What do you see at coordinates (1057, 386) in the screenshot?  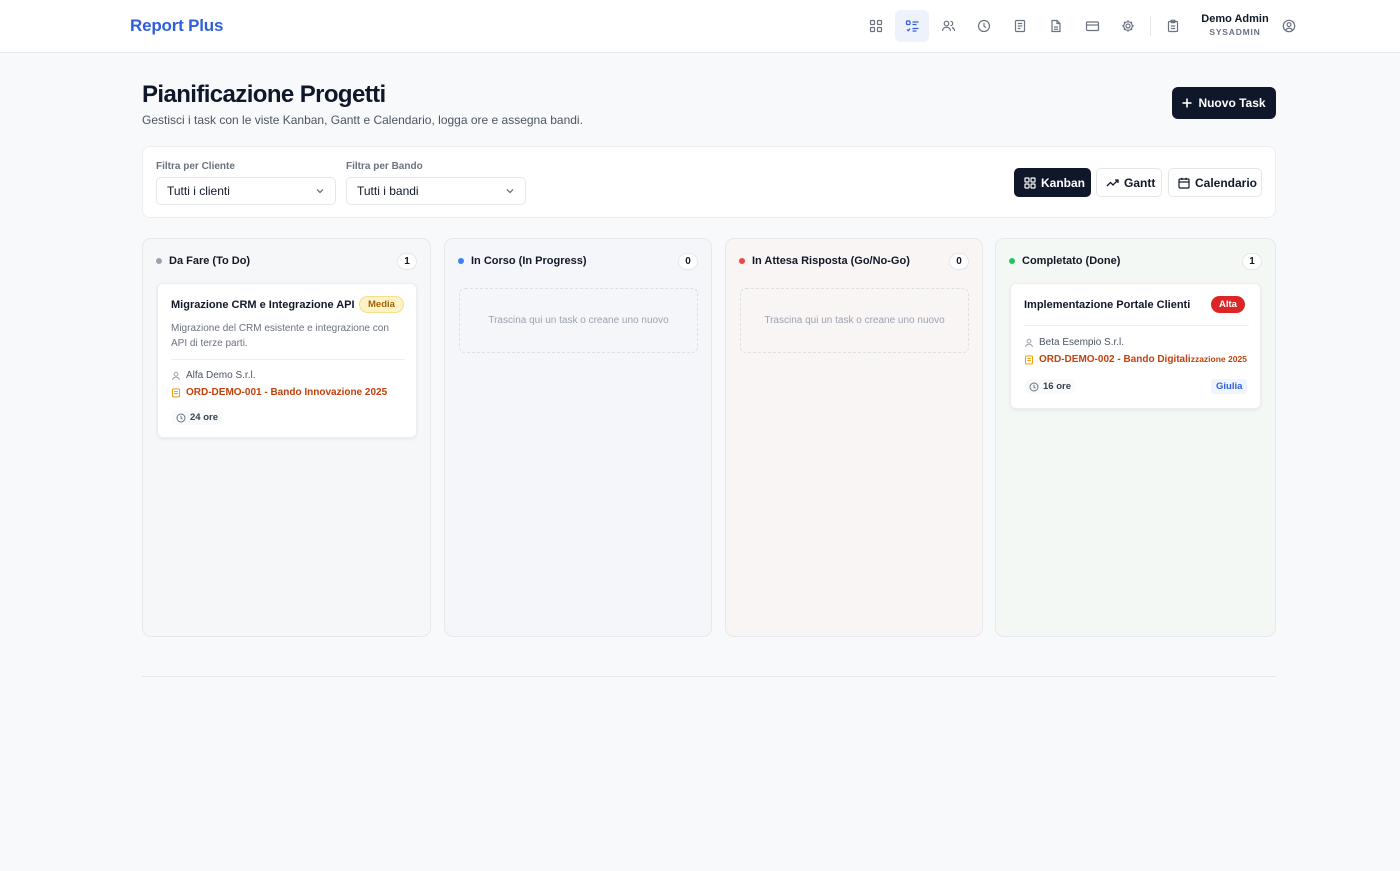 I see `hours-value: 16 ore` at bounding box center [1057, 386].